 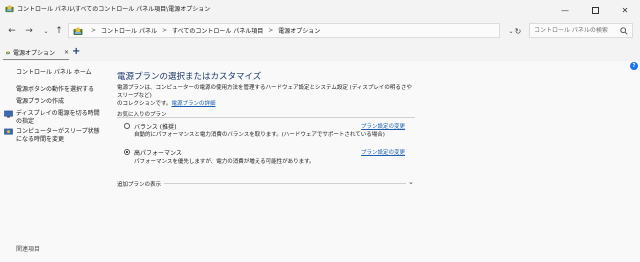 I want to click on show-additional-plans: 追加プランの表示, so click(x=139, y=184).